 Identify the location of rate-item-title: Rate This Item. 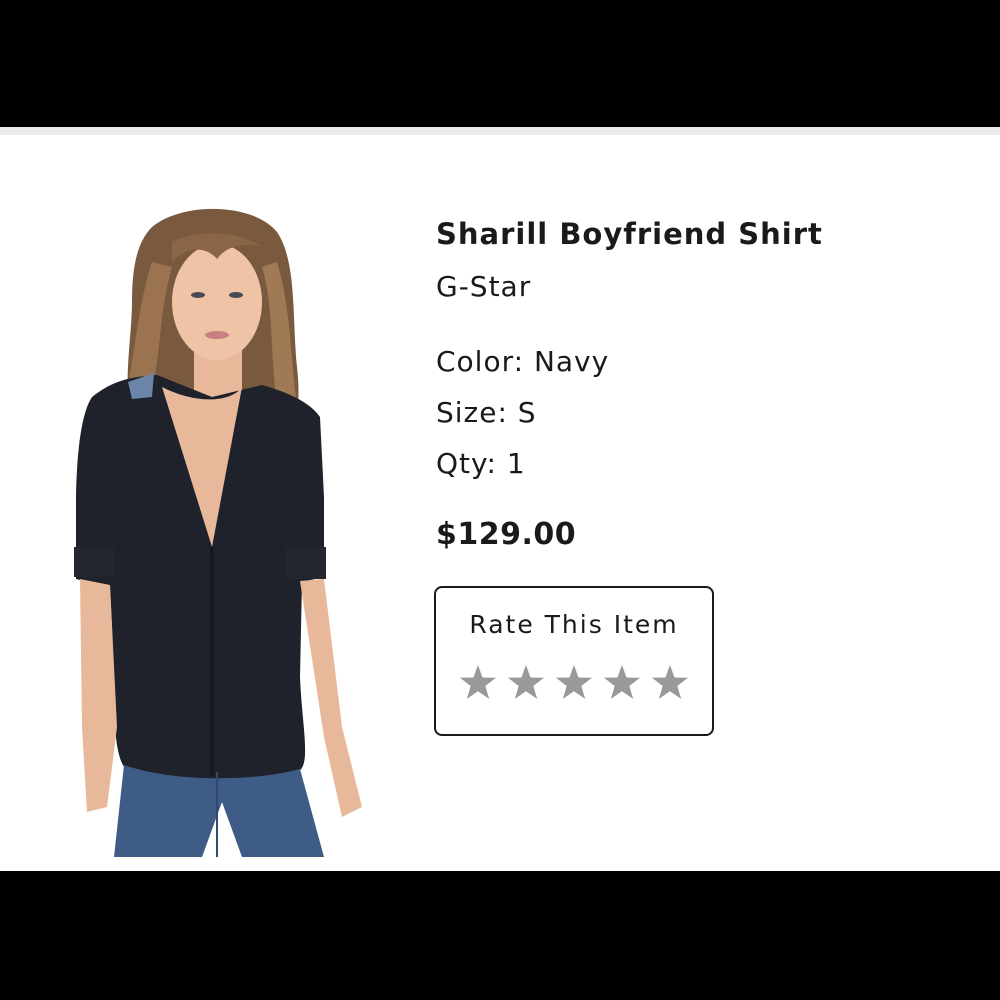
(574, 624).